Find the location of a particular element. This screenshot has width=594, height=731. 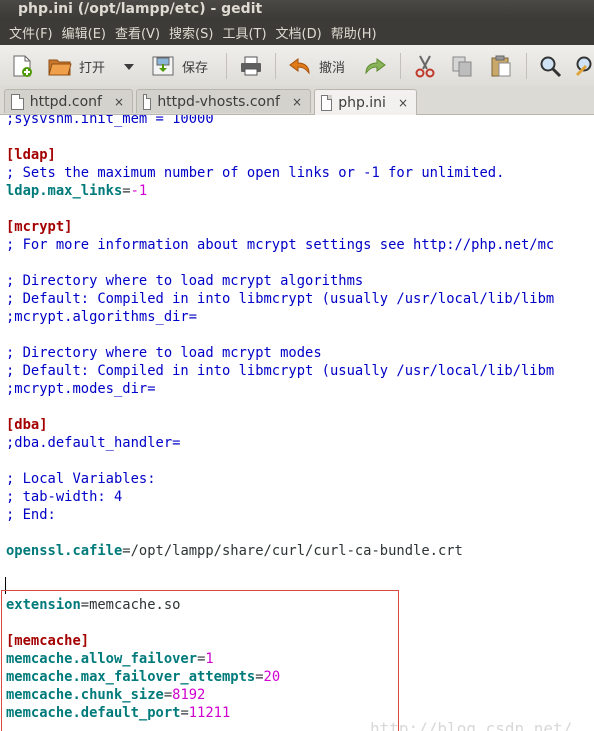

open-label: 打开 is located at coordinates (92, 68).